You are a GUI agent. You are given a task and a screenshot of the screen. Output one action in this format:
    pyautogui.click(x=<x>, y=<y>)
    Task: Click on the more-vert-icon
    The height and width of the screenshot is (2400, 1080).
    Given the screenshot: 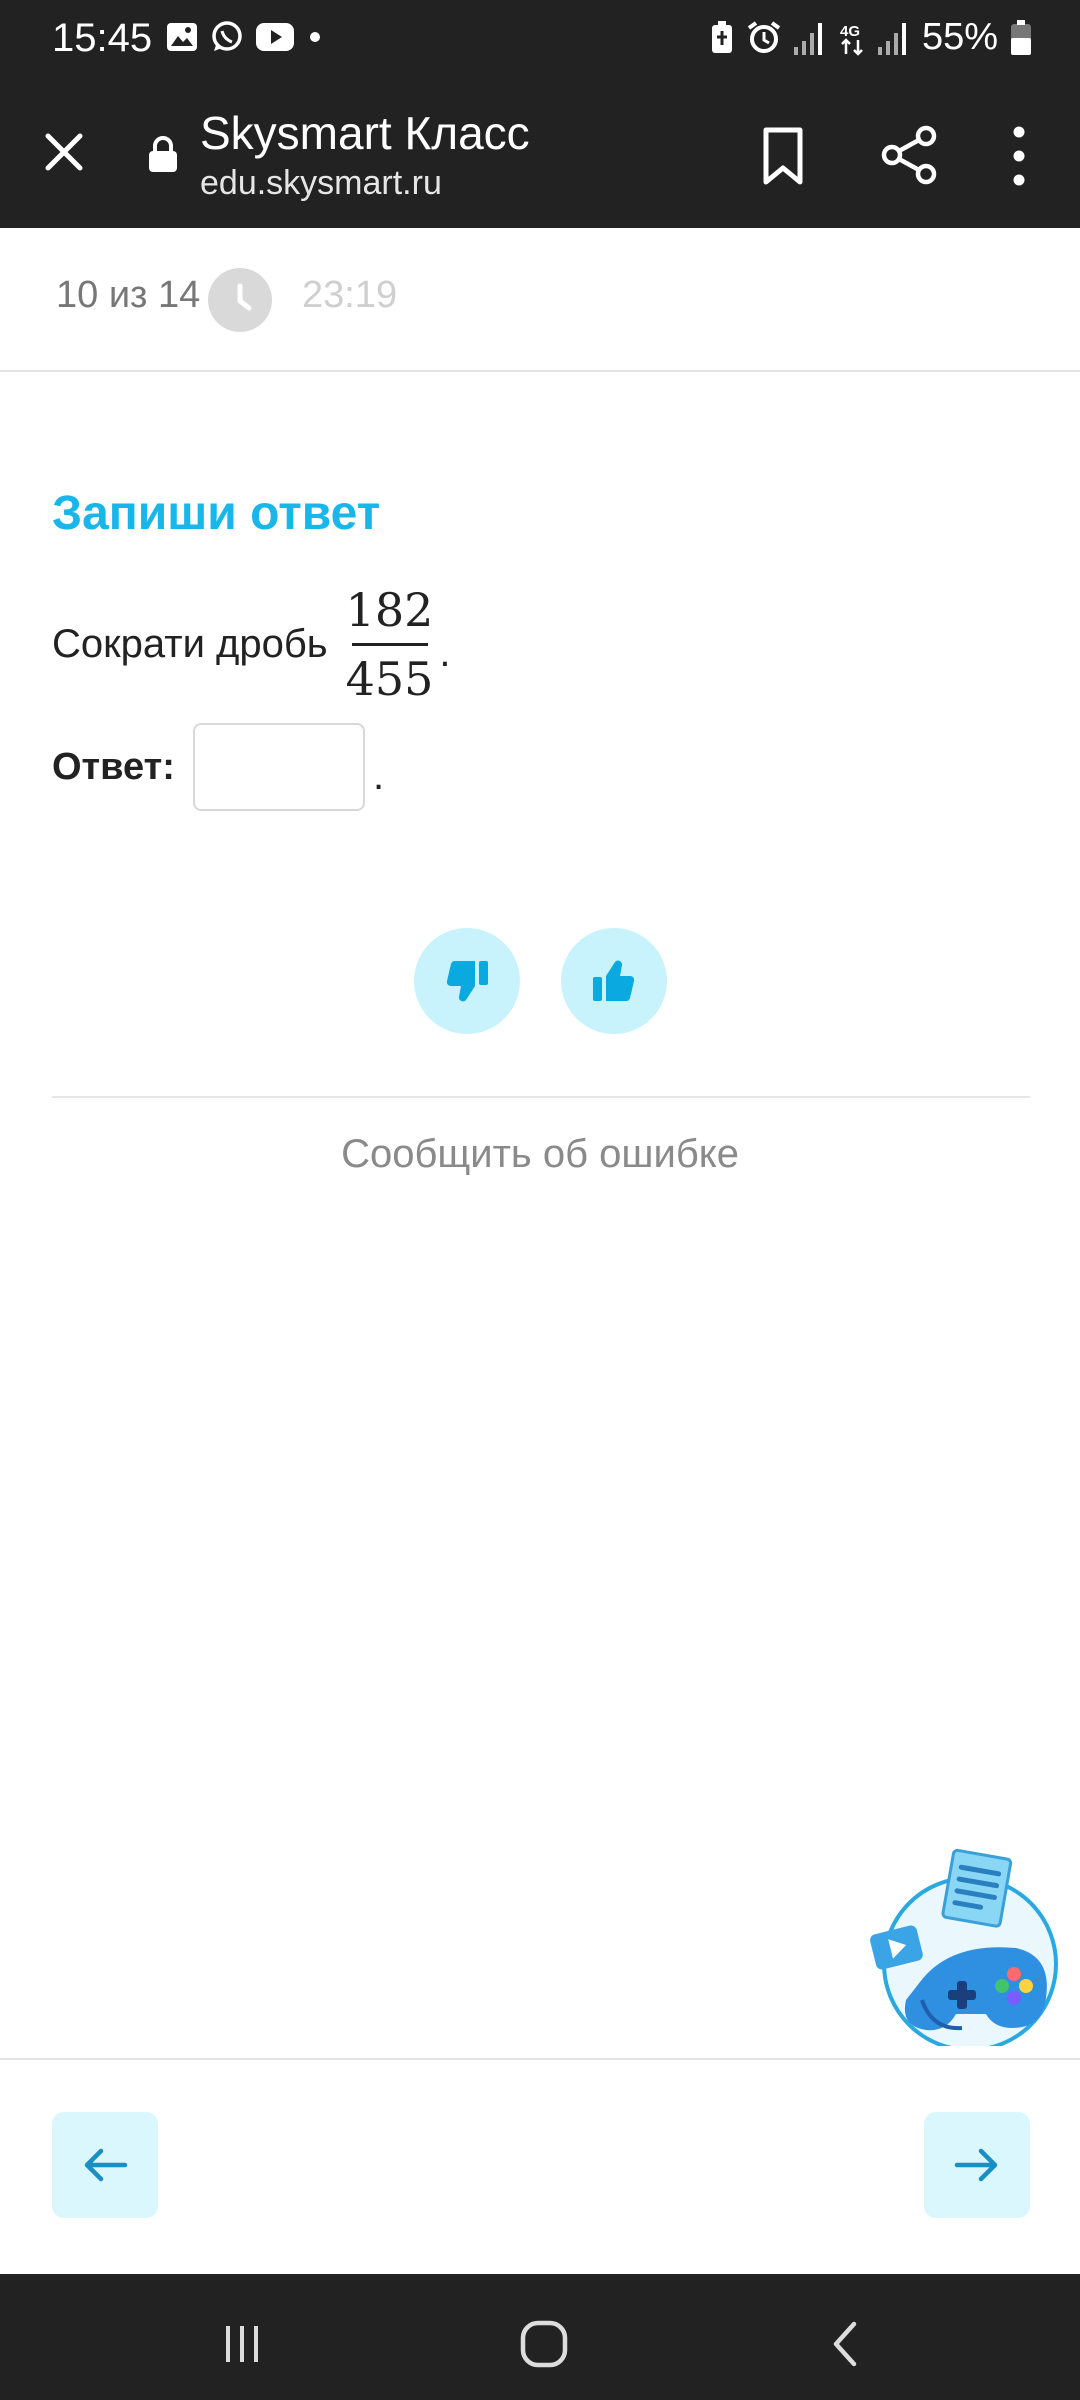 What is the action you would take?
    pyautogui.click(x=1019, y=156)
    